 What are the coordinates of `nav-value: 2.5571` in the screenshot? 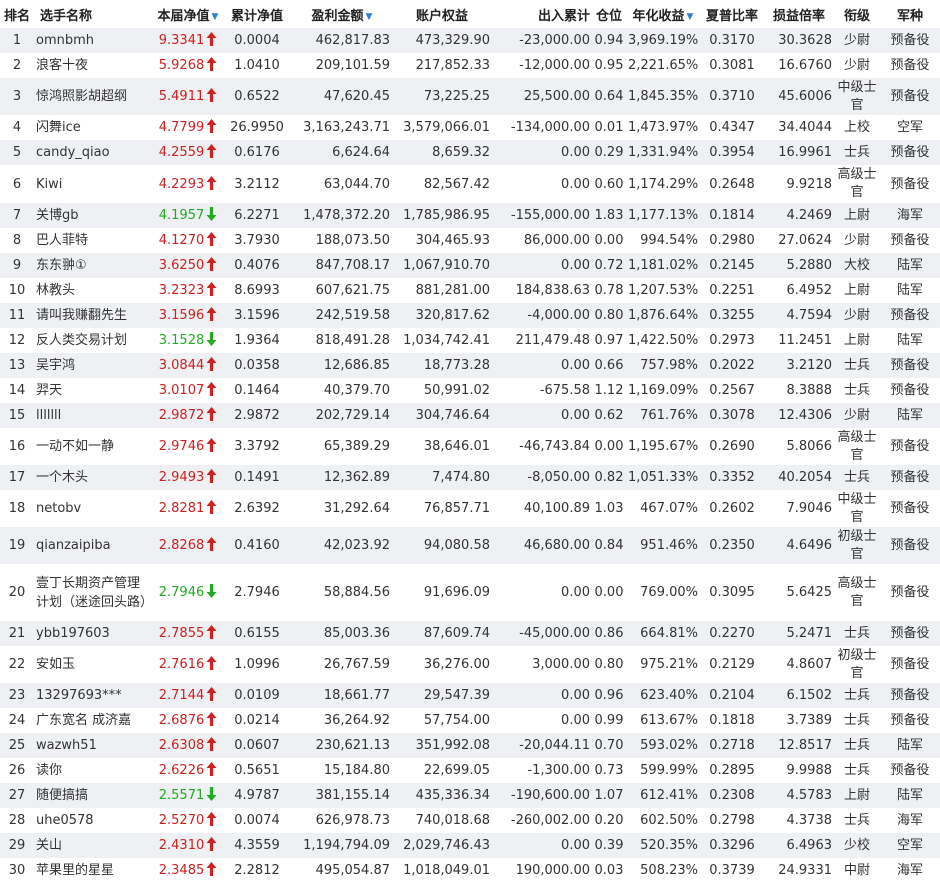 It's located at (181, 795).